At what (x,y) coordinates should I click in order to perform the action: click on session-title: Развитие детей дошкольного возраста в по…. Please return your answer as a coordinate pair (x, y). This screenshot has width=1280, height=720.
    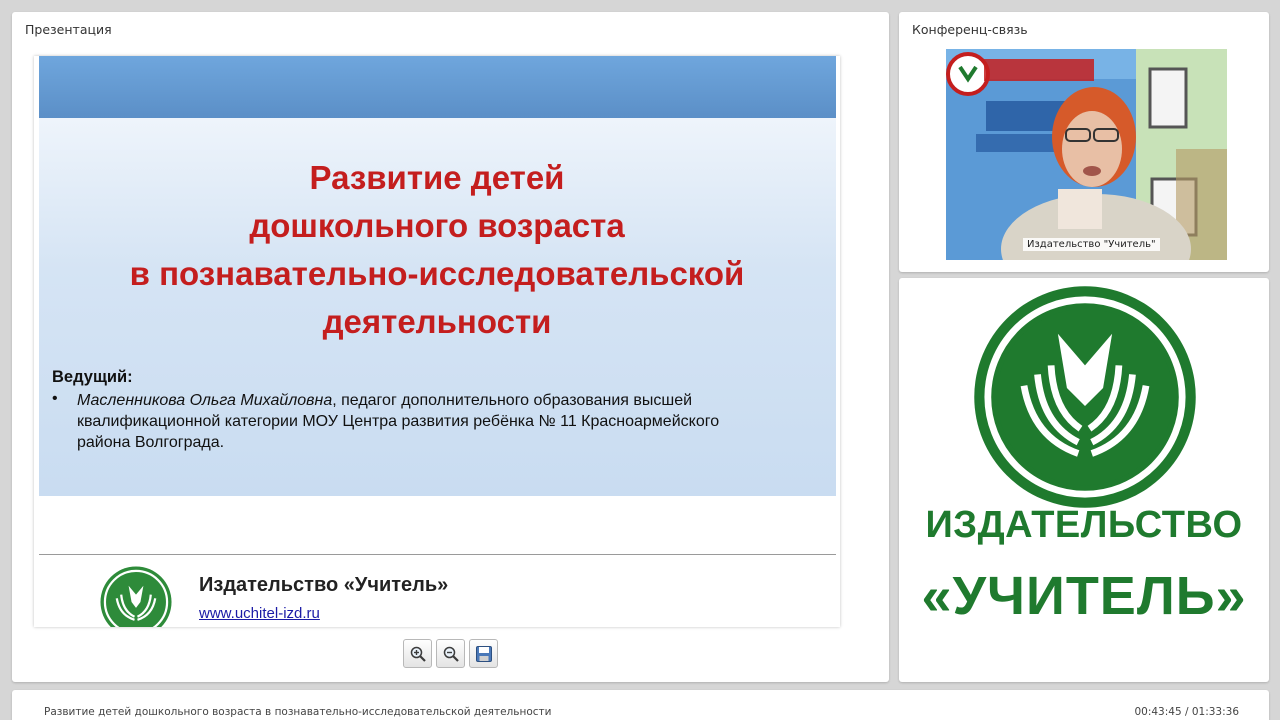
    Looking at the image, I should click on (298, 712).